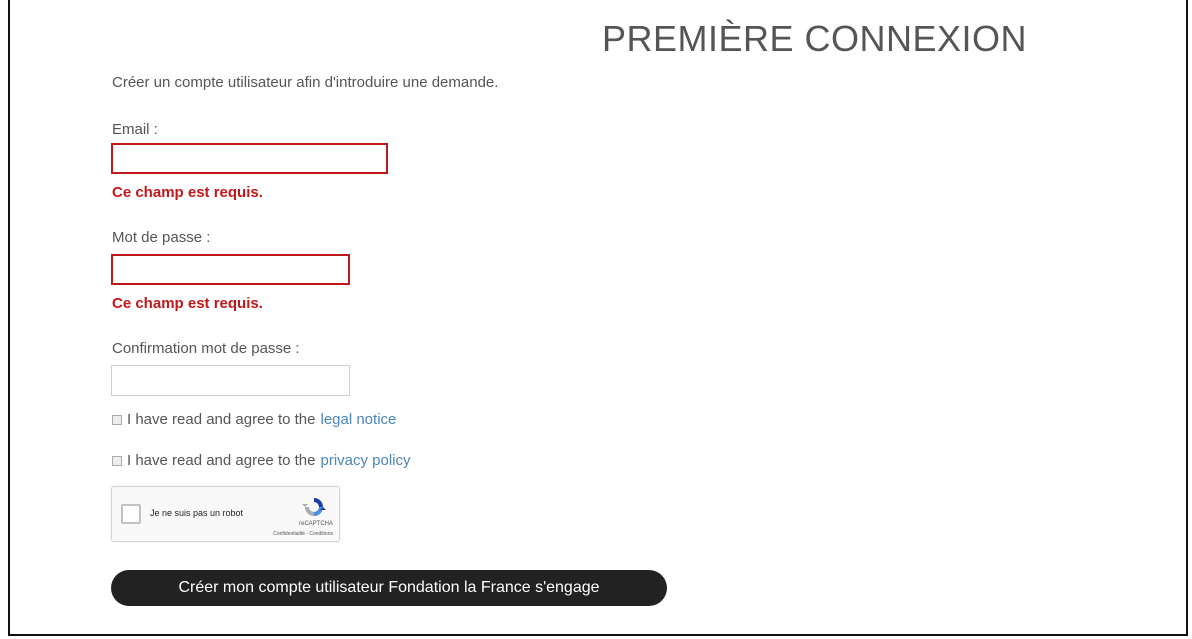 The width and height of the screenshot is (1192, 639). I want to click on password-label: Mot de passe :, so click(161, 237).